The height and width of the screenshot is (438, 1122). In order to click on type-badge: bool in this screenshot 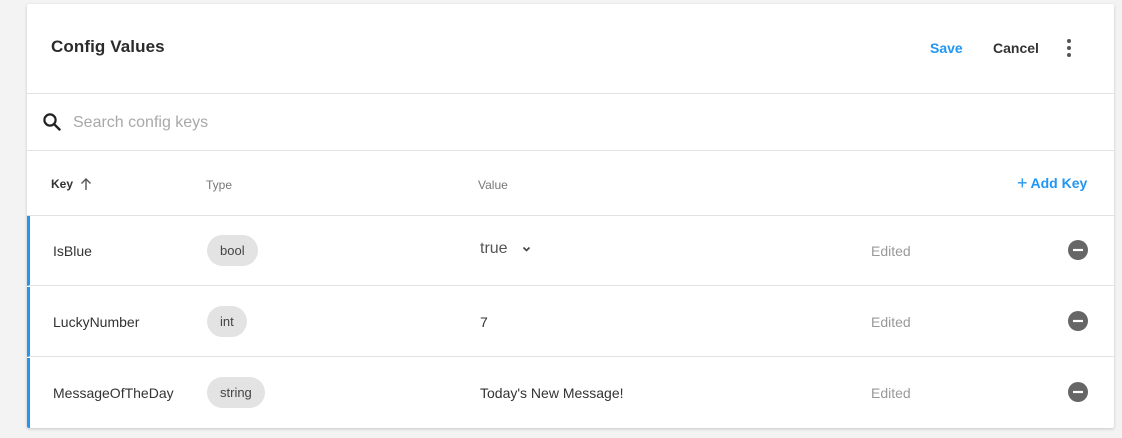, I will do `click(232, 250)`.